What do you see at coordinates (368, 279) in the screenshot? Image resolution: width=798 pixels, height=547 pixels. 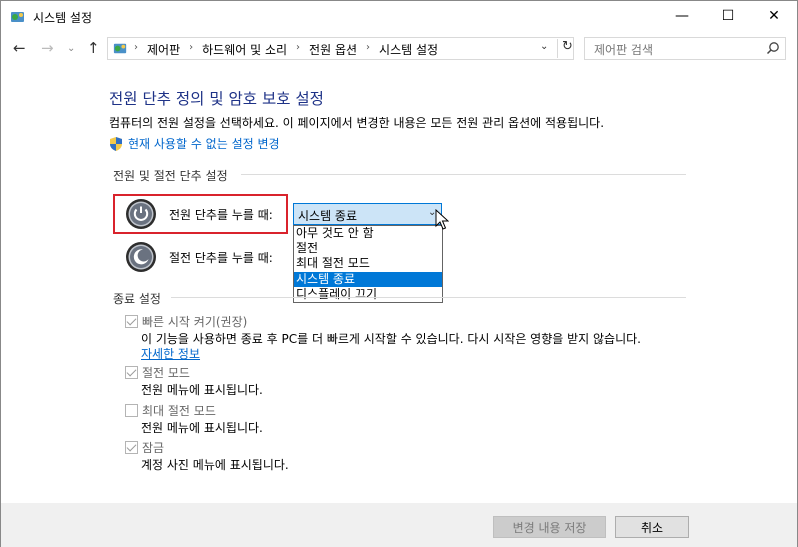 I see `option-shutdown: 시스템 종료` at bounding box center [368, 279].